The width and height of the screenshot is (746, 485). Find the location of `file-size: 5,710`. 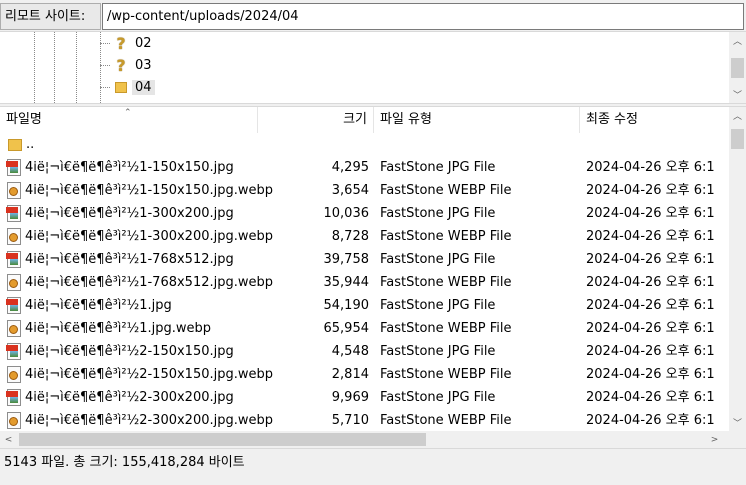

file-size: 5,710 is located at coordinates (350, 420).